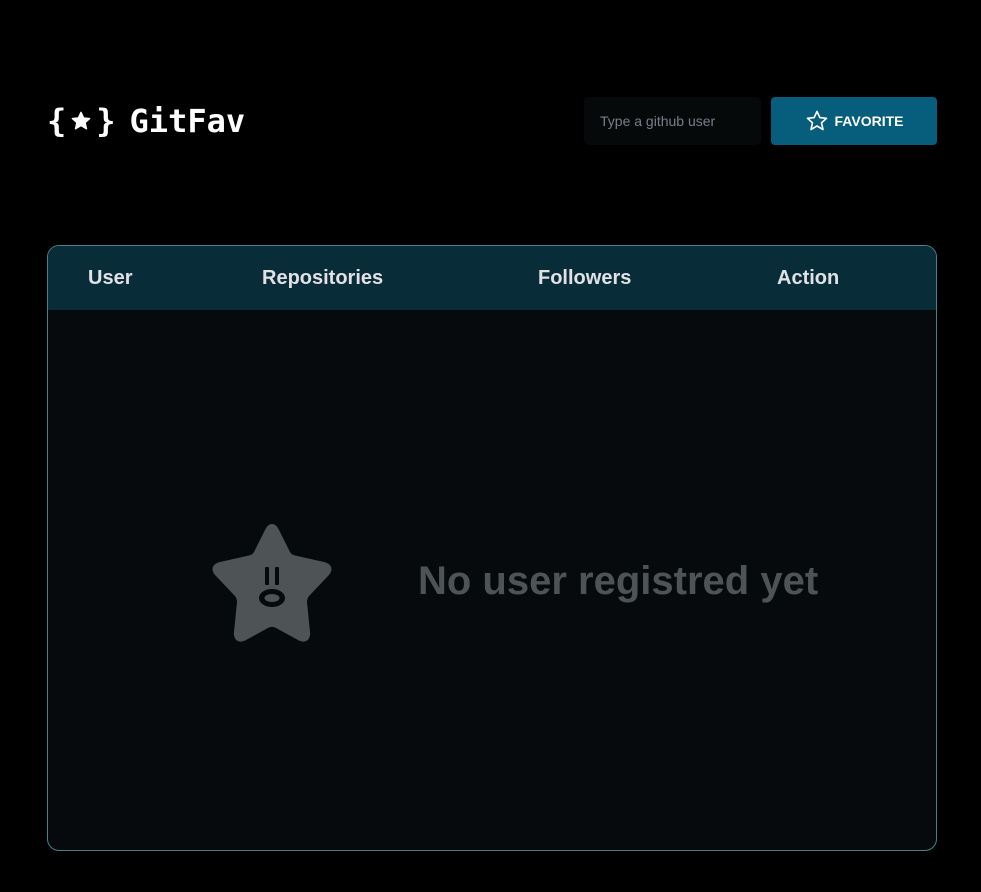 This screenshot has width=981, height=892. Describe the element at coordinates (272, 583) in the screenshot. I see `surprised-star-icon` at that location.